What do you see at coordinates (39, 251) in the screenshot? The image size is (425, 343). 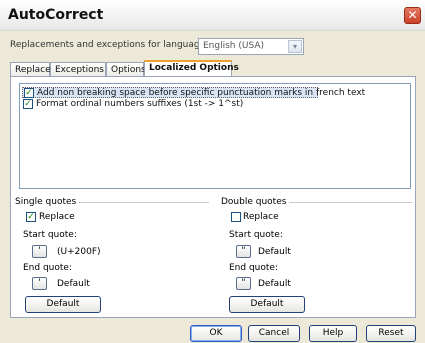 I see `single-start-quote-button: '` at bounding box center [39, 251].